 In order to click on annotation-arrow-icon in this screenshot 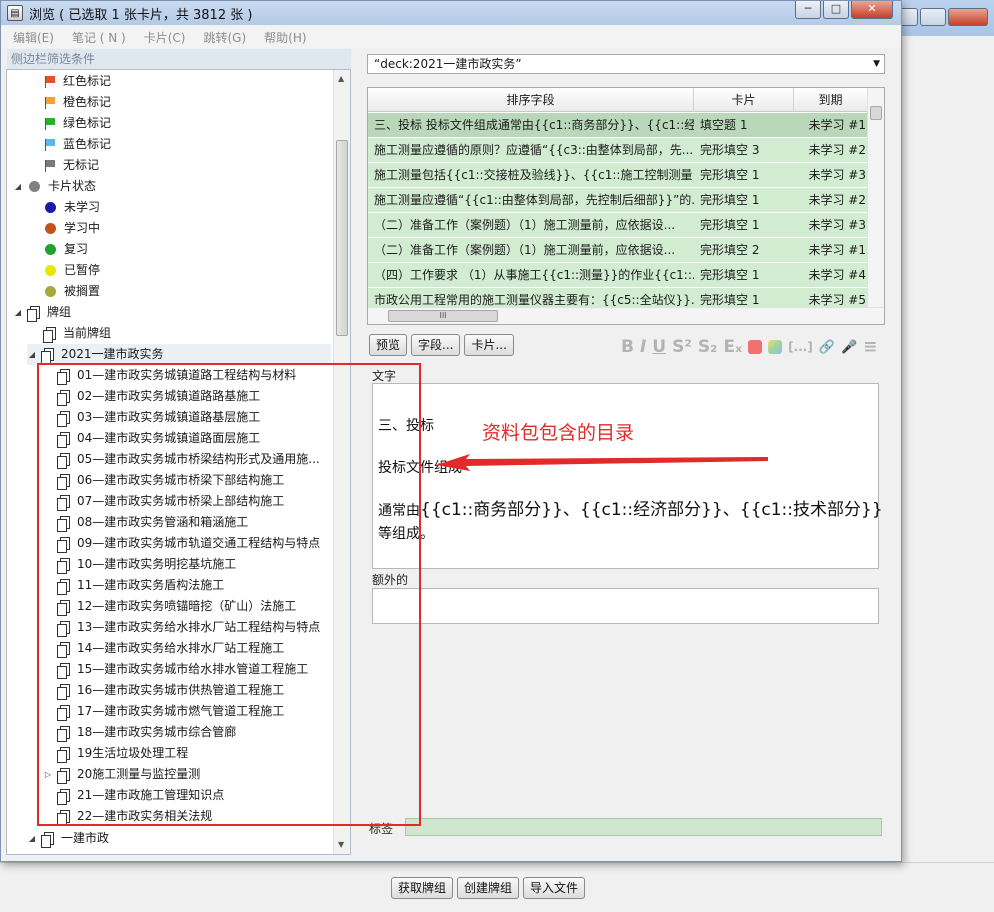, I will do `click(602, 462)`.